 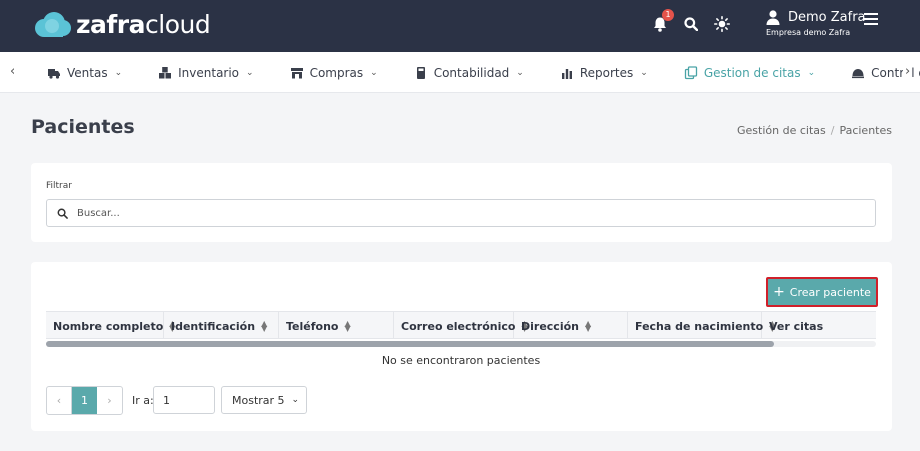 I want to click on calculator-icon, so click(x=420, y=72).